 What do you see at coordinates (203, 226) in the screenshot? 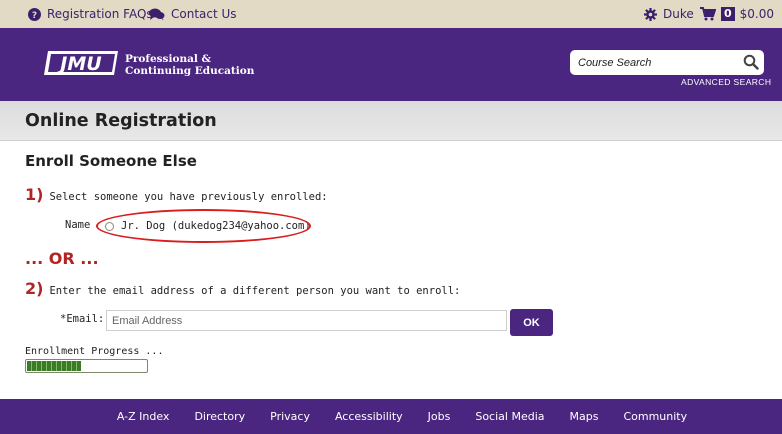
I see `highlight-ellipse` at bounding box center [203, 226].